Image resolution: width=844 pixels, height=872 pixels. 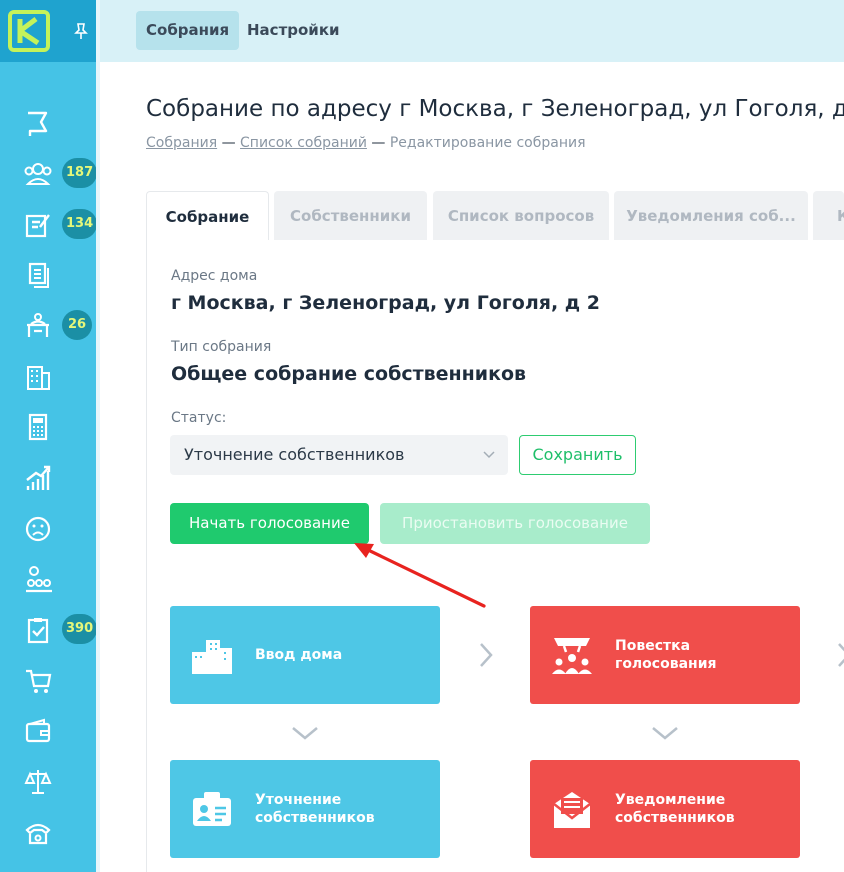 I want to click on sidebar: 187 134 26 390, so click(x=50, y=436).